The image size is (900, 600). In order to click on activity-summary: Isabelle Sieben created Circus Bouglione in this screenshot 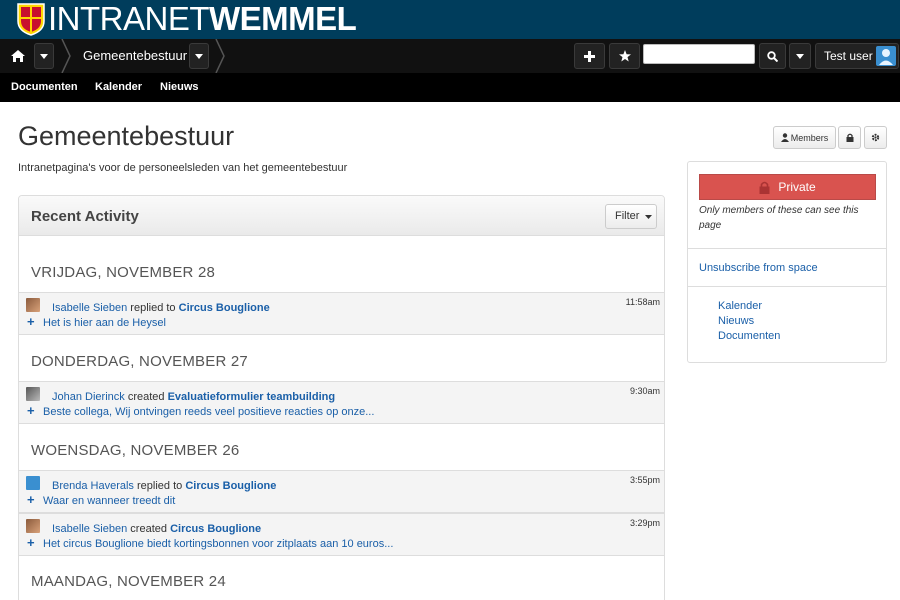, I will do `click(156, 529)`.